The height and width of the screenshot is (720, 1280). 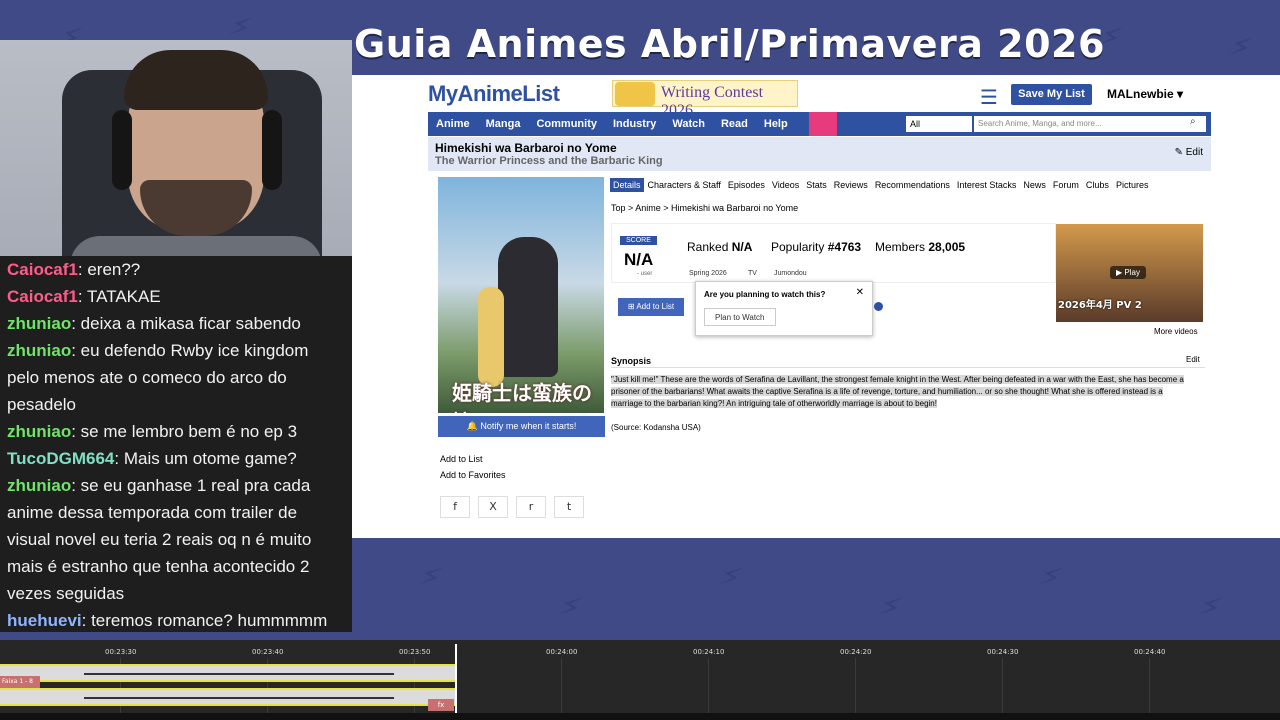 I want to click on chat-text: Mais um otome game?, so click(x=210, y=458).